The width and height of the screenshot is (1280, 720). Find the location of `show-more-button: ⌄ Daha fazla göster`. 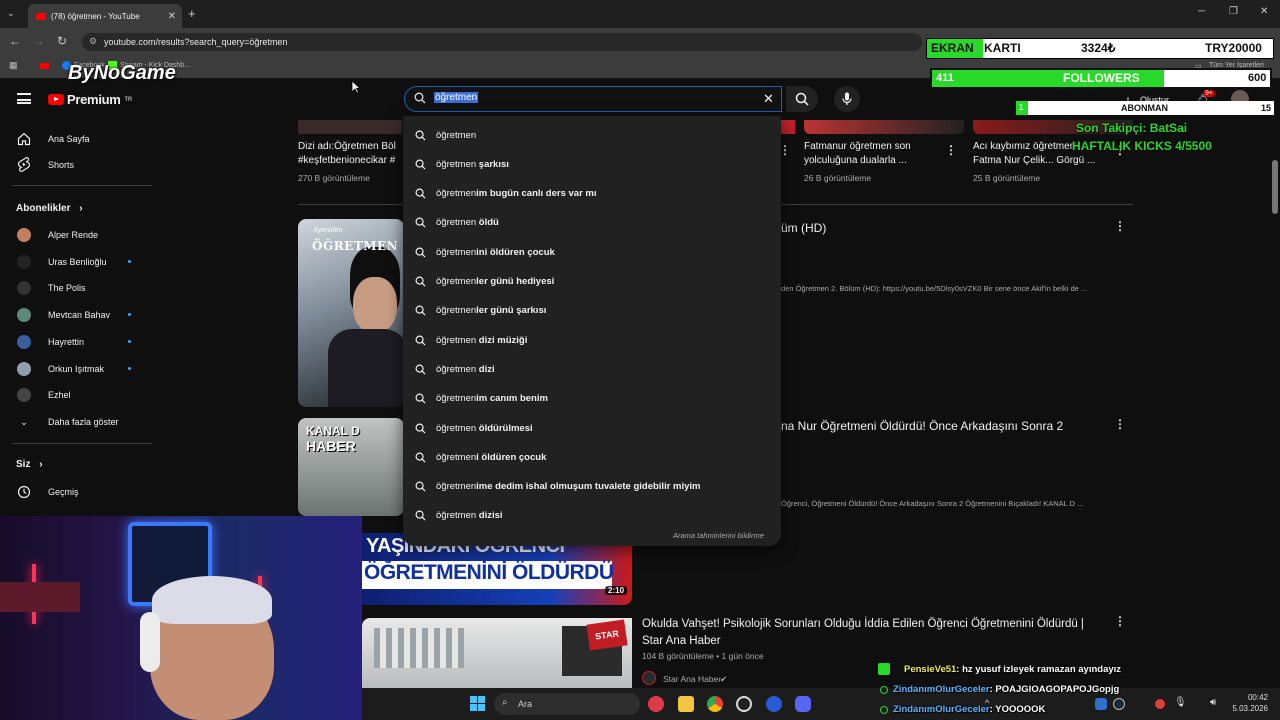

show-more-button: ⌄ Daha fazla göster is located at coordinates (67, 422).